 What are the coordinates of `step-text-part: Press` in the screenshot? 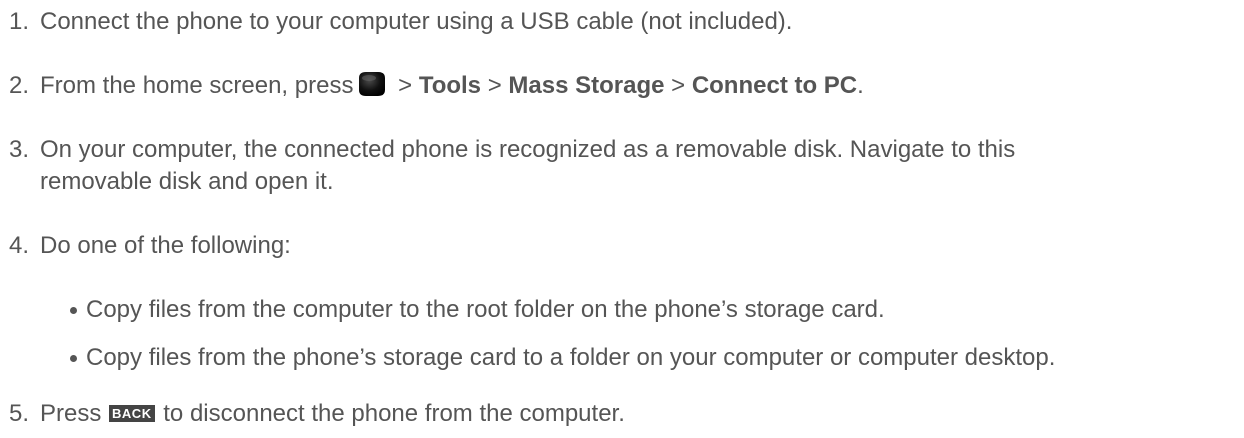 It's located at (71, 413).